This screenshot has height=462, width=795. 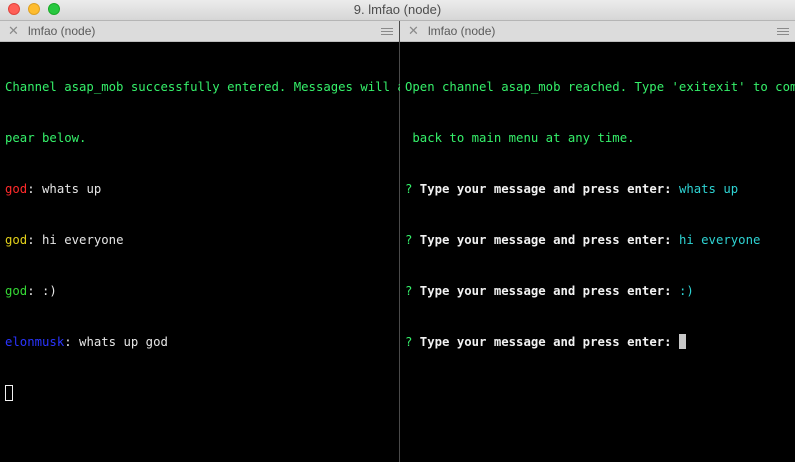 I want to click on message-user: elonmusk, so click(x=35, y=342).